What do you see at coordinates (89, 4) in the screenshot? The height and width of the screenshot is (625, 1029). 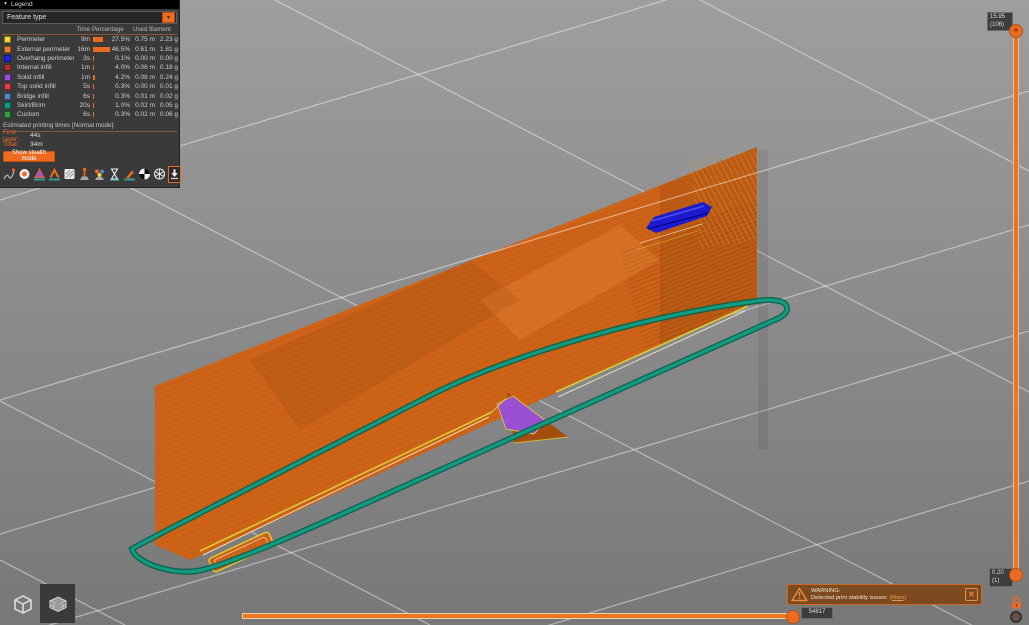 I see `legend-title-bar: ▼ Legend` at bounding box center [89, 4].